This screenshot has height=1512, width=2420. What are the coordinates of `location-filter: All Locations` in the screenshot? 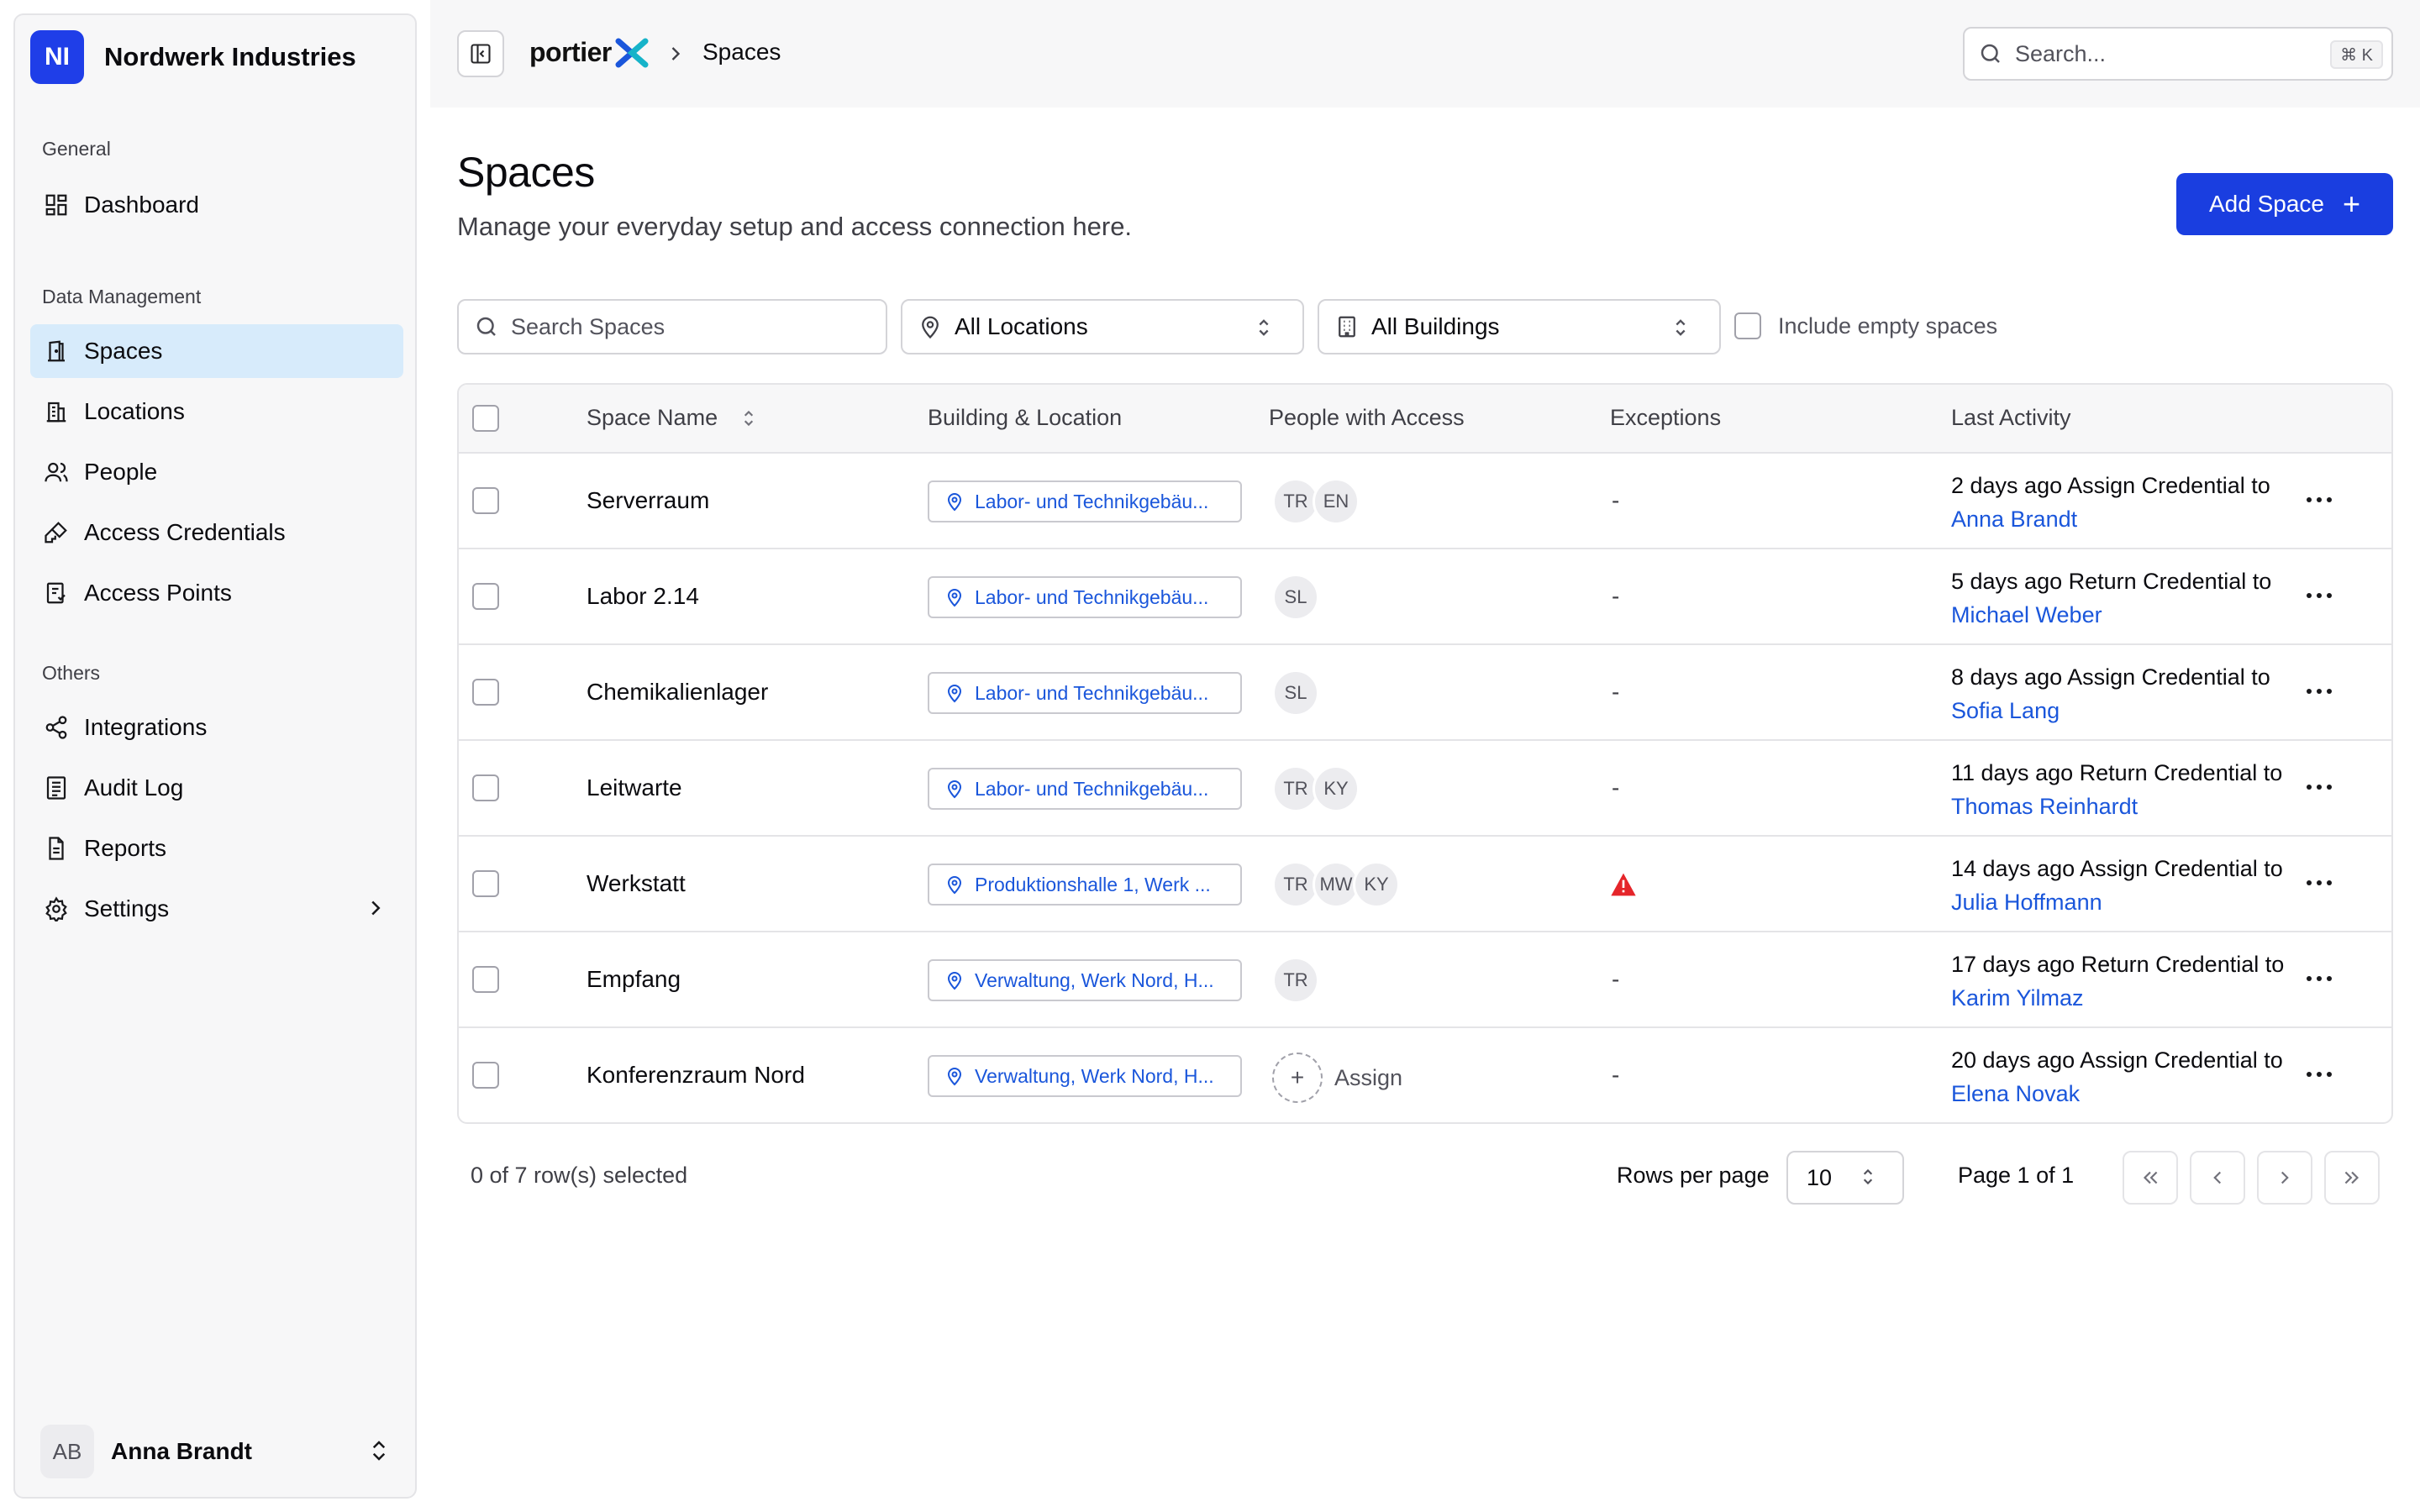 It's located at (1103, 326).